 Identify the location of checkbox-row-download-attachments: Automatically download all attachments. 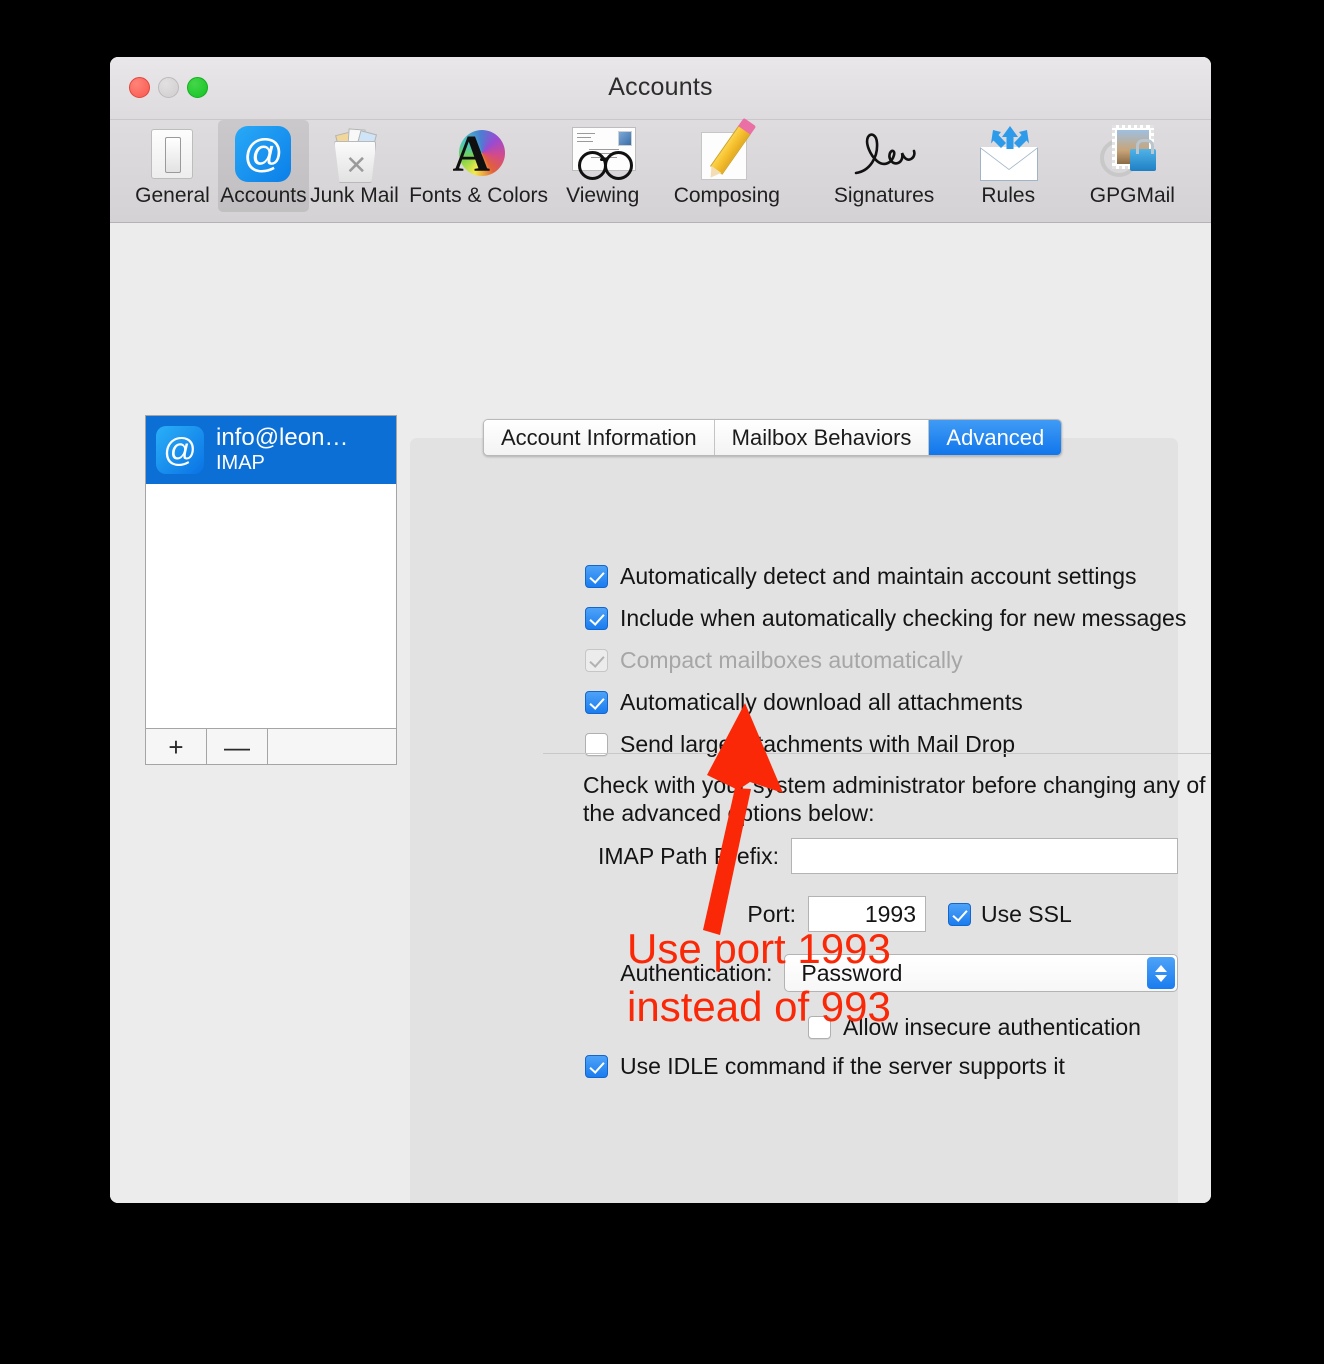
(885, 702).